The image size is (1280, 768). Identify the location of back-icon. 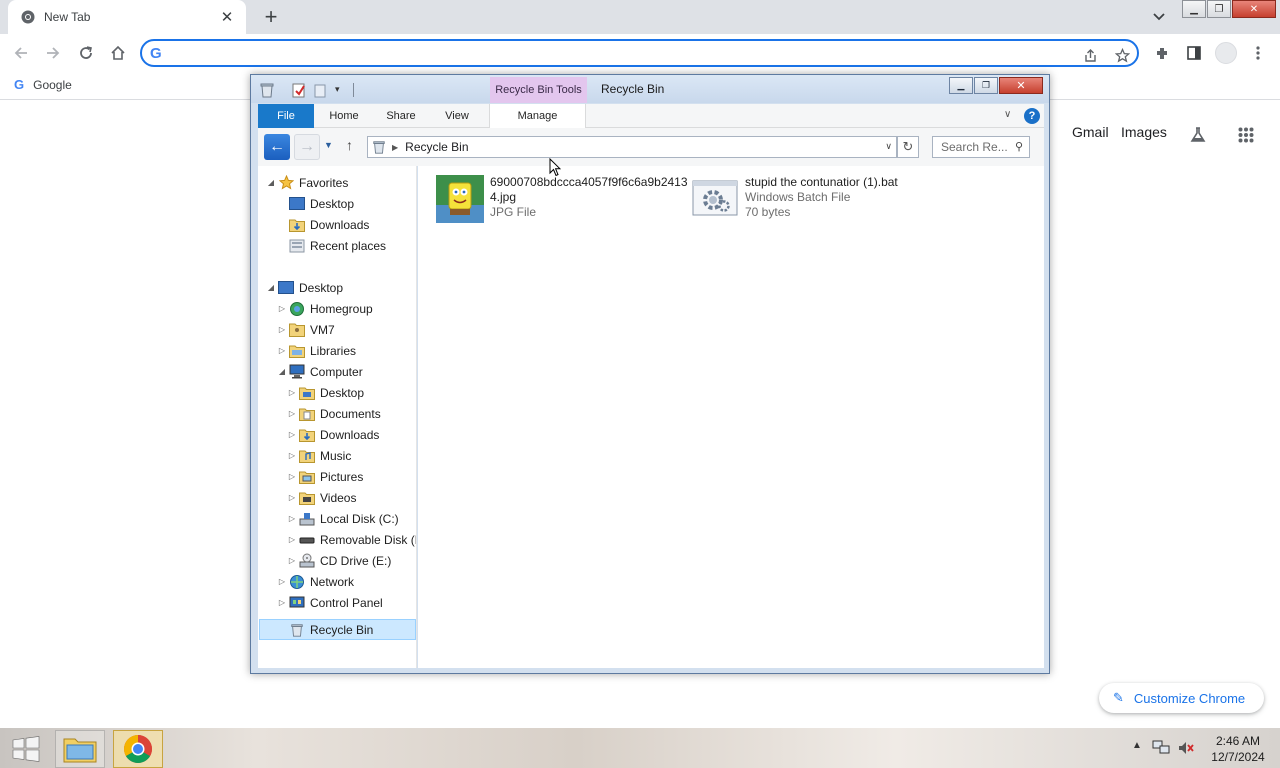
(21, 53).